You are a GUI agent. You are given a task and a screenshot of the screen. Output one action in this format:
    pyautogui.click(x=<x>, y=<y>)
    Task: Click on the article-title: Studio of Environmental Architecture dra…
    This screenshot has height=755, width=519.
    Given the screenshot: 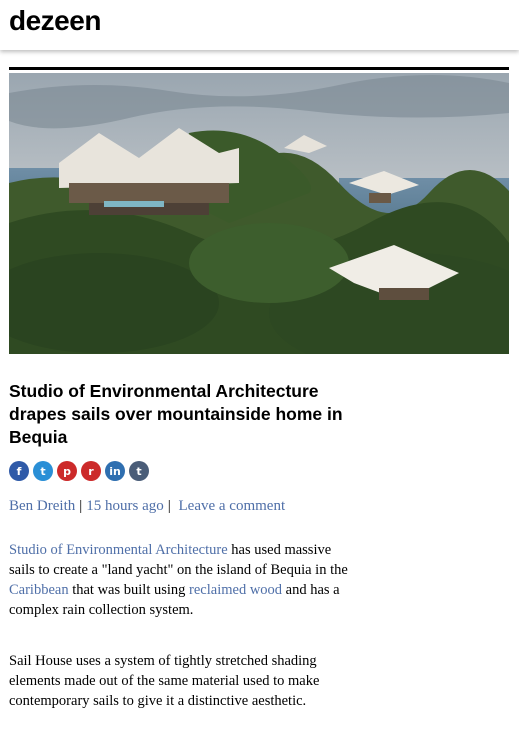 What is the action you would take?
    pyautogui.click(x=176, y=414)
    